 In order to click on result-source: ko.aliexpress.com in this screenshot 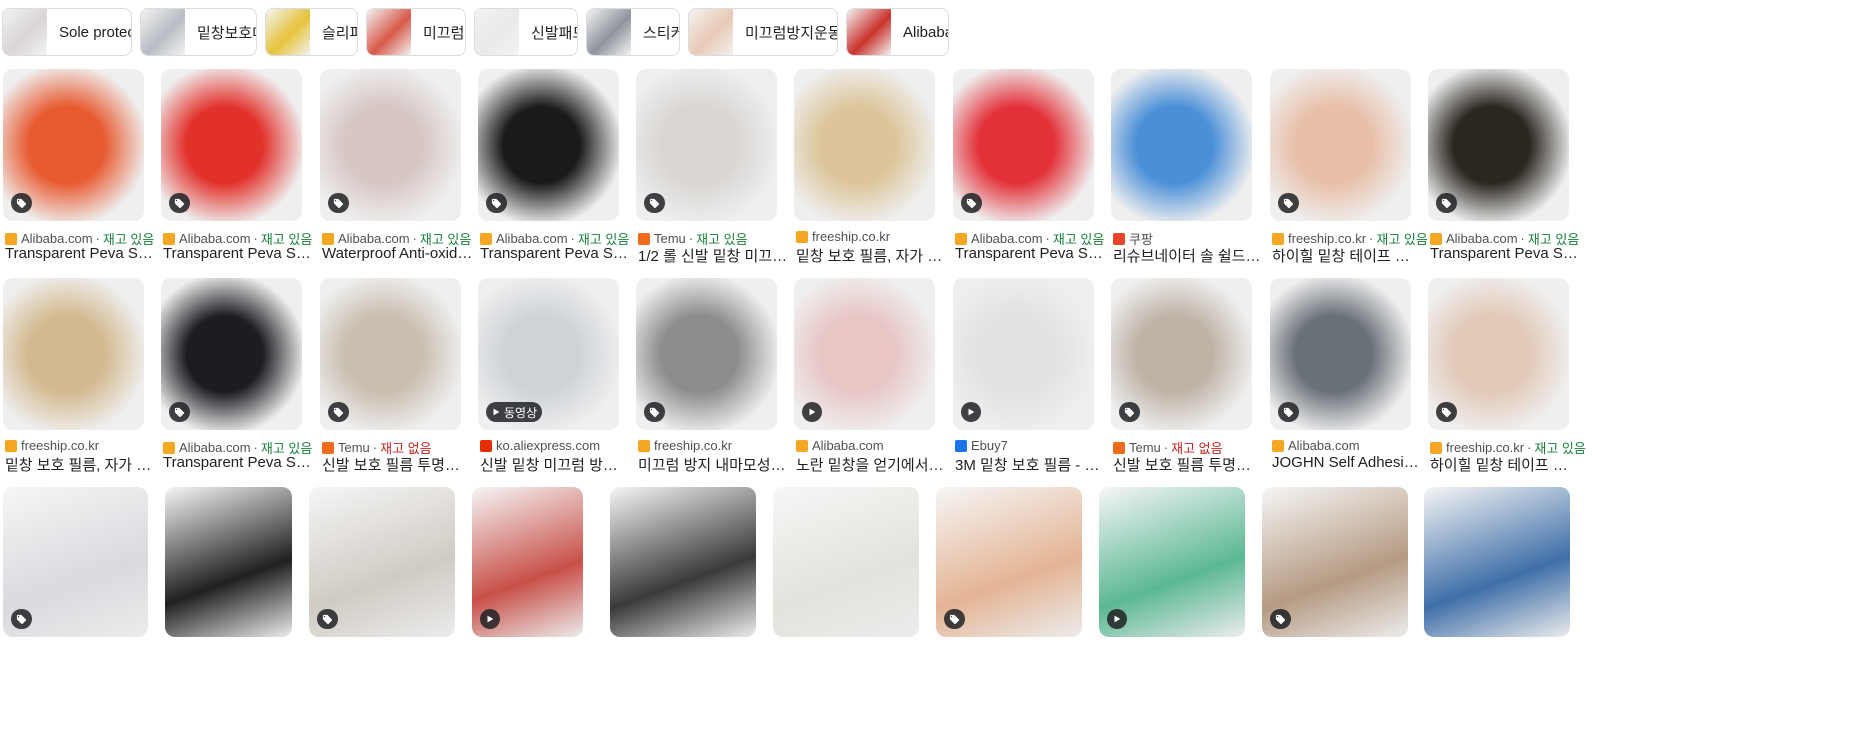, I will do `click(540, 445)`.